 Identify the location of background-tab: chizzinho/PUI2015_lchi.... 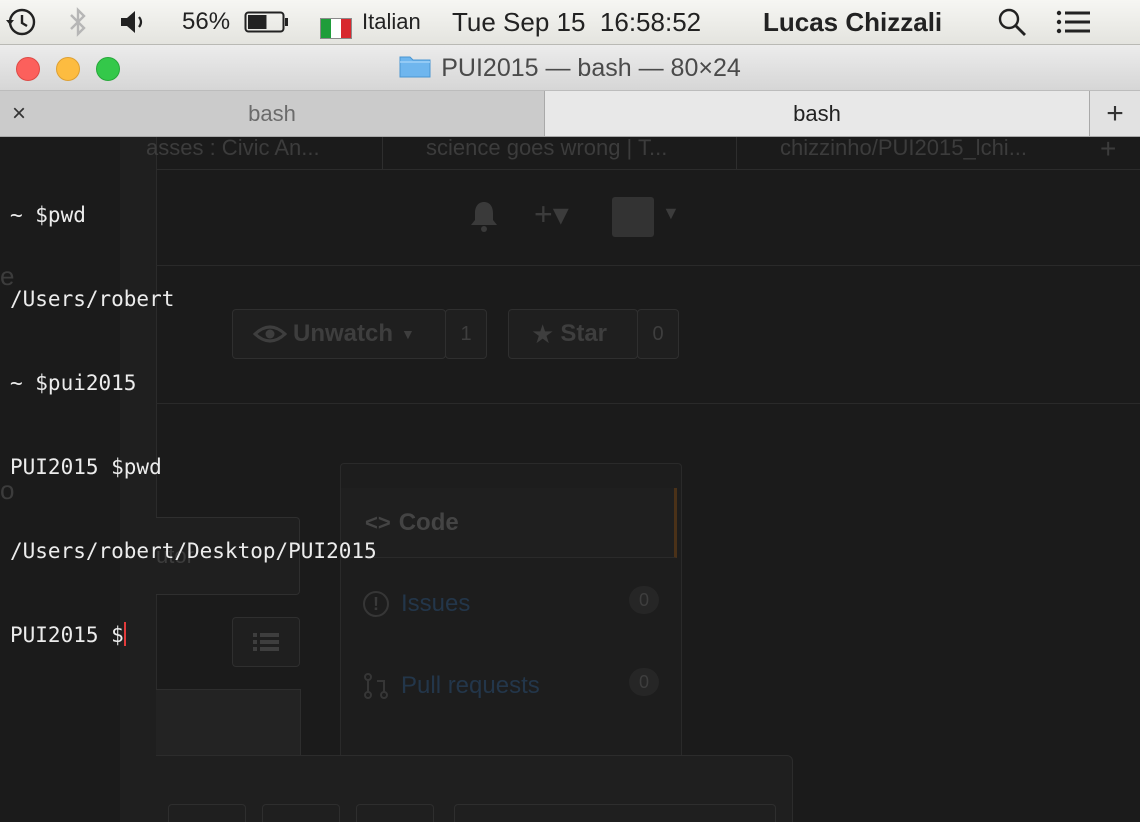
(904, 148).